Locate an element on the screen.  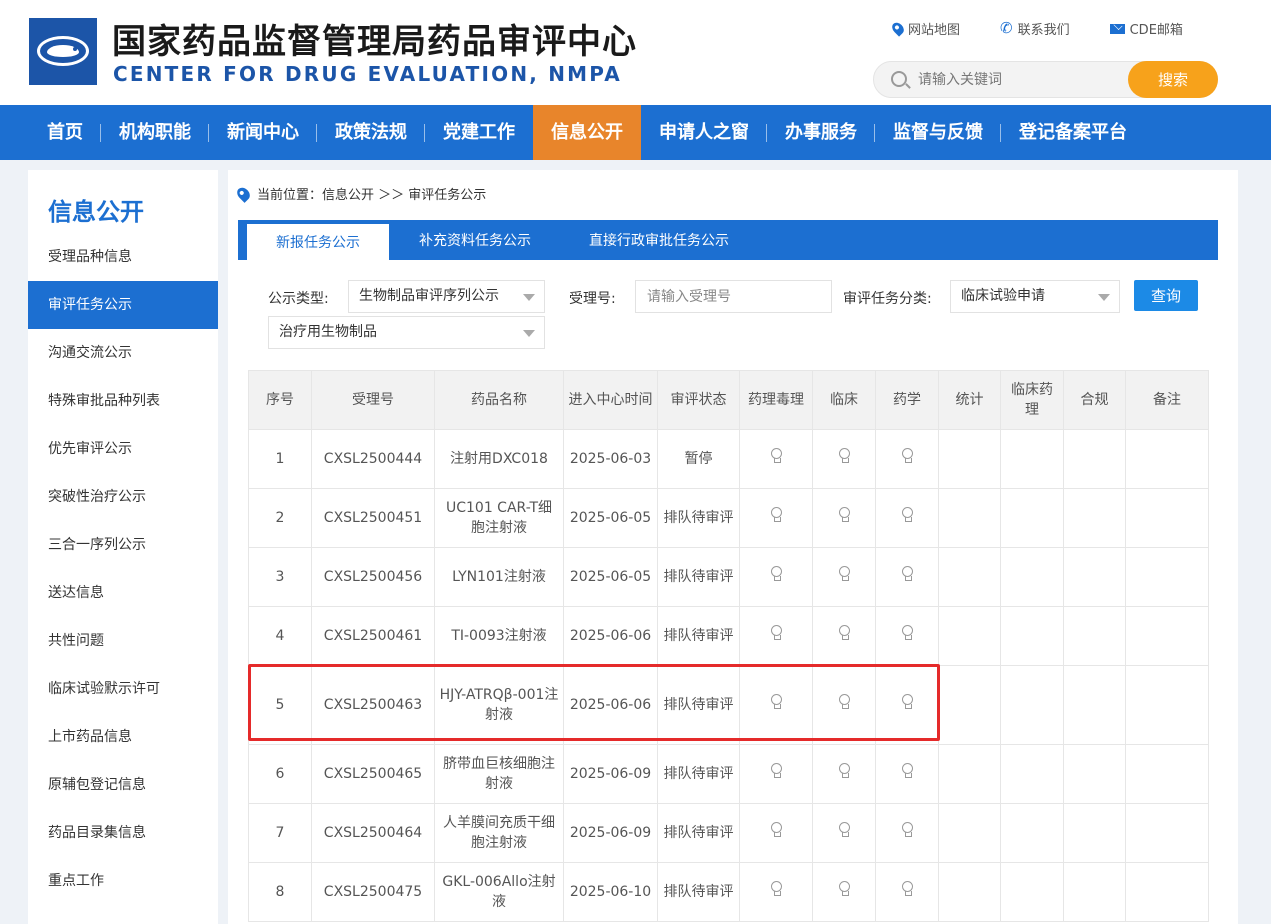
cell-no: 2 is located at coordinates (280, 518).